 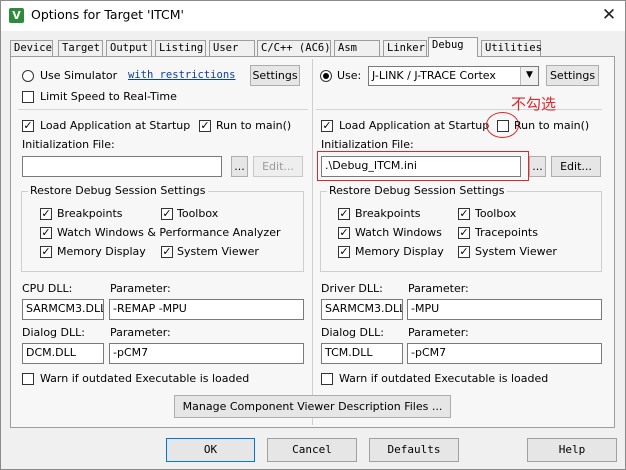 What do you see at coordinates (63, 353) in the screenshot?
I see `dialog-dll-input: DCM.DLL` at bounding box center [63, 353].